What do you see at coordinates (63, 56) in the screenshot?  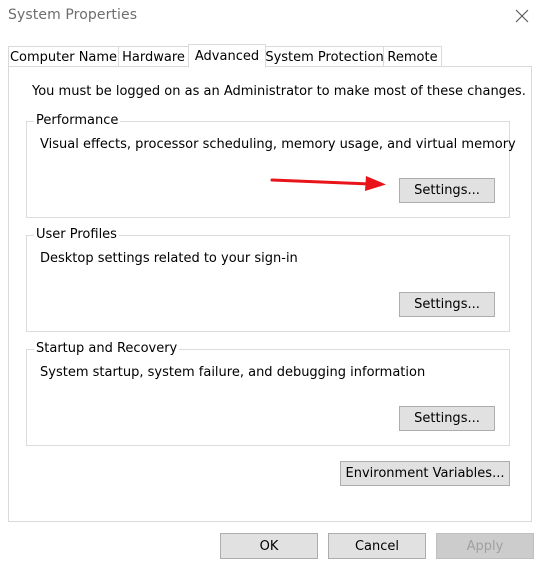 I see `tab-computer-name: Computer Name` at bounding box center [63, 56].